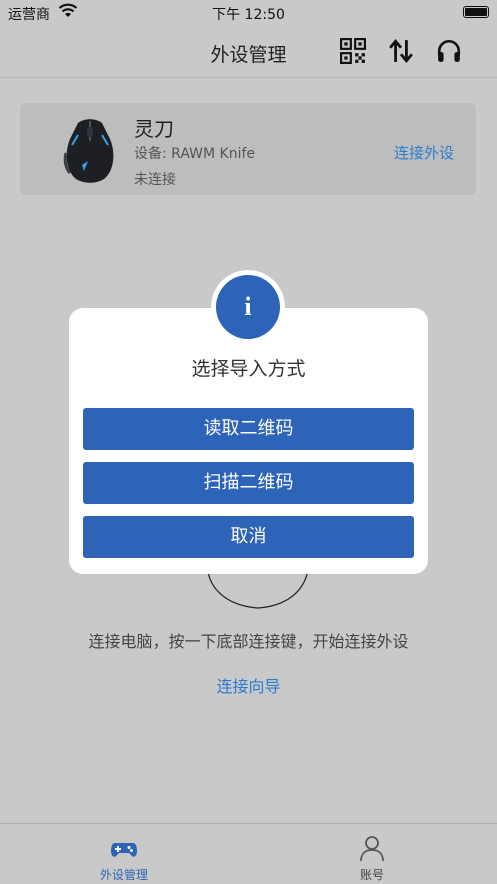 The width and height of the screenshot is (497, 884). Describe the element at coordinates (248, 55) in the screenshot. I see `page-title: 外设管理` at that location.